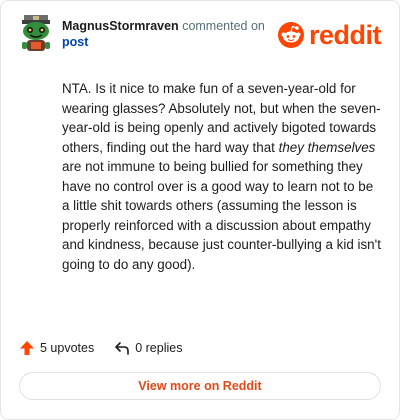  What do you see at coordinates (223, 26) in the screenshot?
I see `comment-action-text: commented on` at bounding box center [223, 26].